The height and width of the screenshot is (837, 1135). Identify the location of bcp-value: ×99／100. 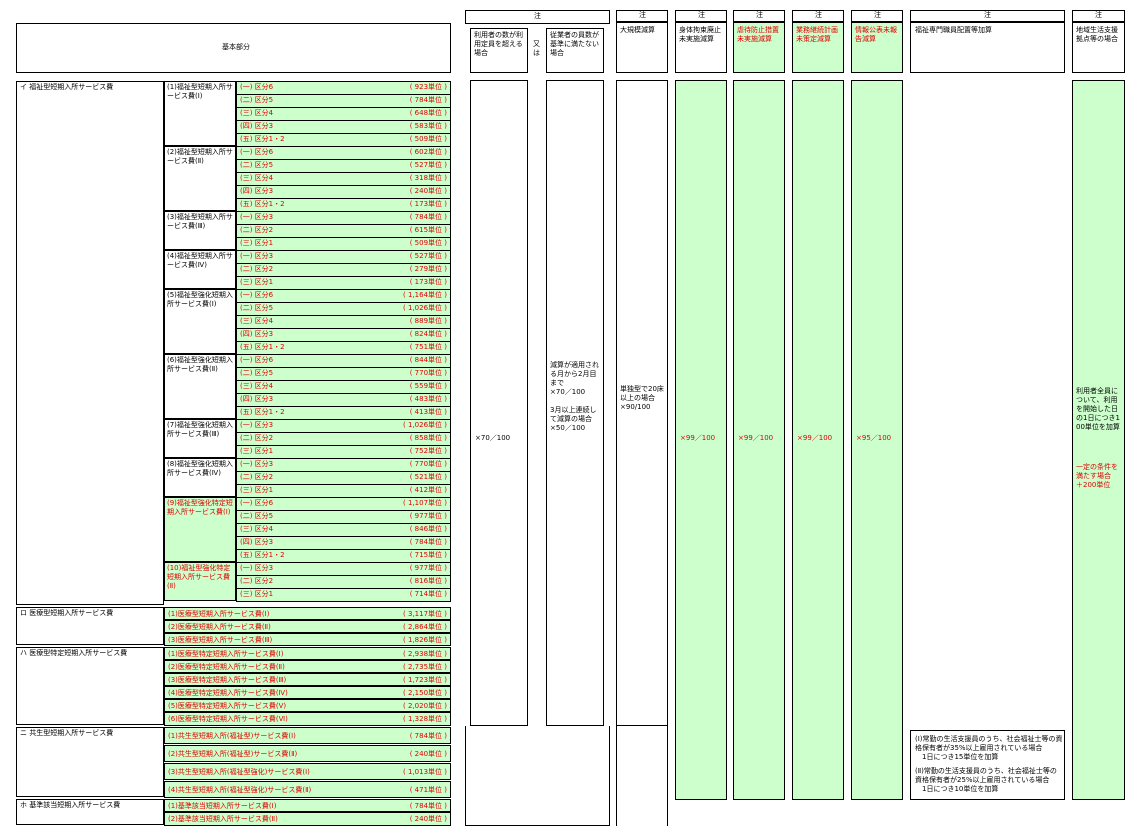
(815, 438).